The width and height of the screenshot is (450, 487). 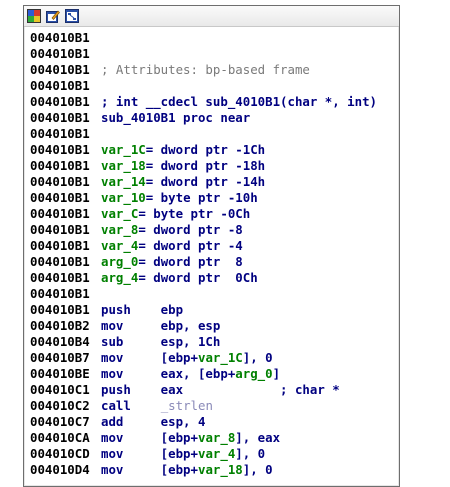 I want to click on listing-line: 004010B1 sub_4010B1 proc near, so click(x=214, y=118).